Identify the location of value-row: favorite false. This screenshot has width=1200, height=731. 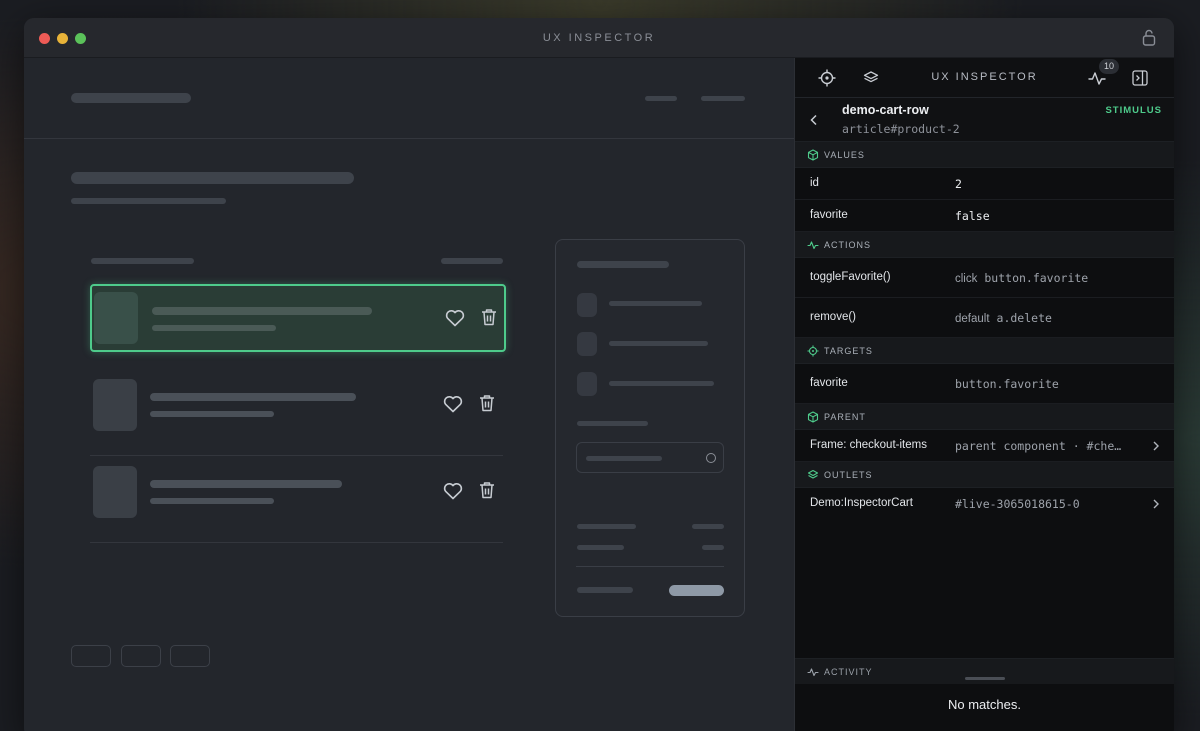
(984, 216).